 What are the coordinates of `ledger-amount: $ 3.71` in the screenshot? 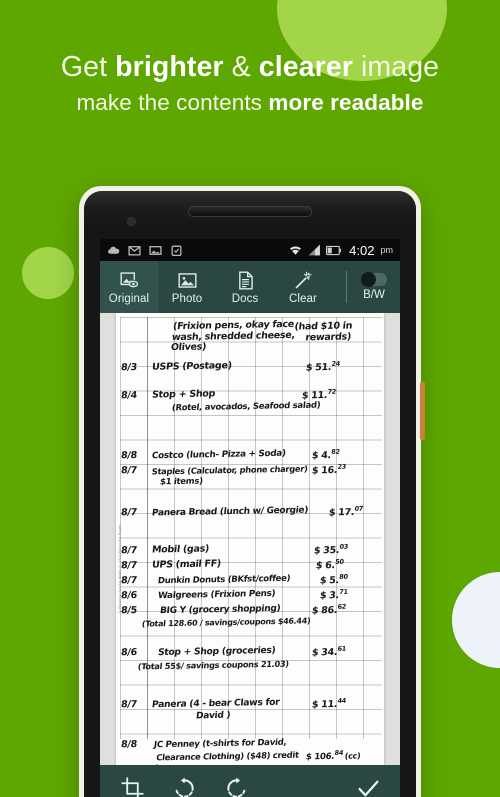 It's located at (333, 595).